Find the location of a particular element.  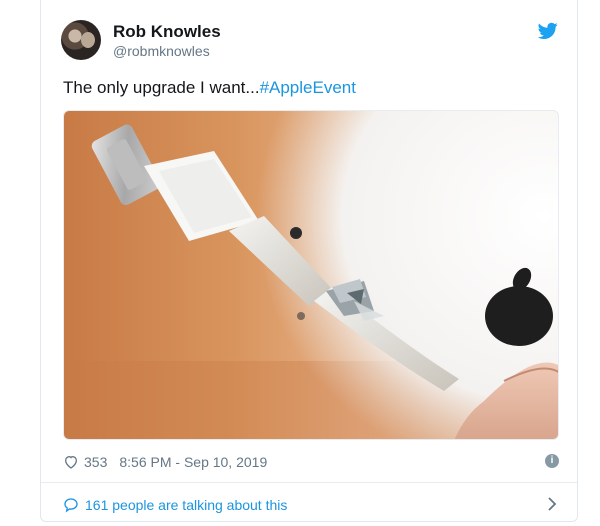

tweet-text: The only upgrade I want...#AppleEvent is located at coordinates (209, 88).